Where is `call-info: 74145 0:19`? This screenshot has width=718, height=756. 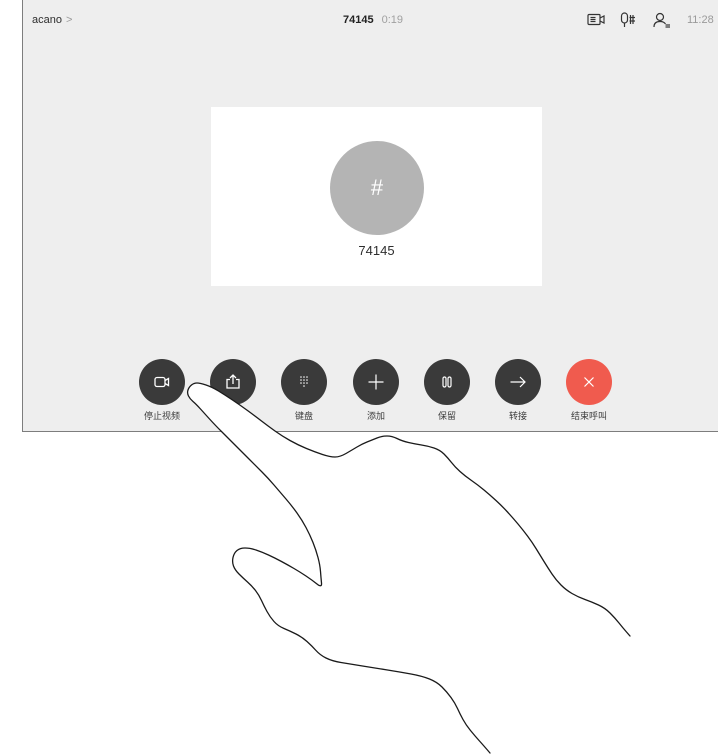
call-info: 74145 0:19 is located at coordinates (373, 20).